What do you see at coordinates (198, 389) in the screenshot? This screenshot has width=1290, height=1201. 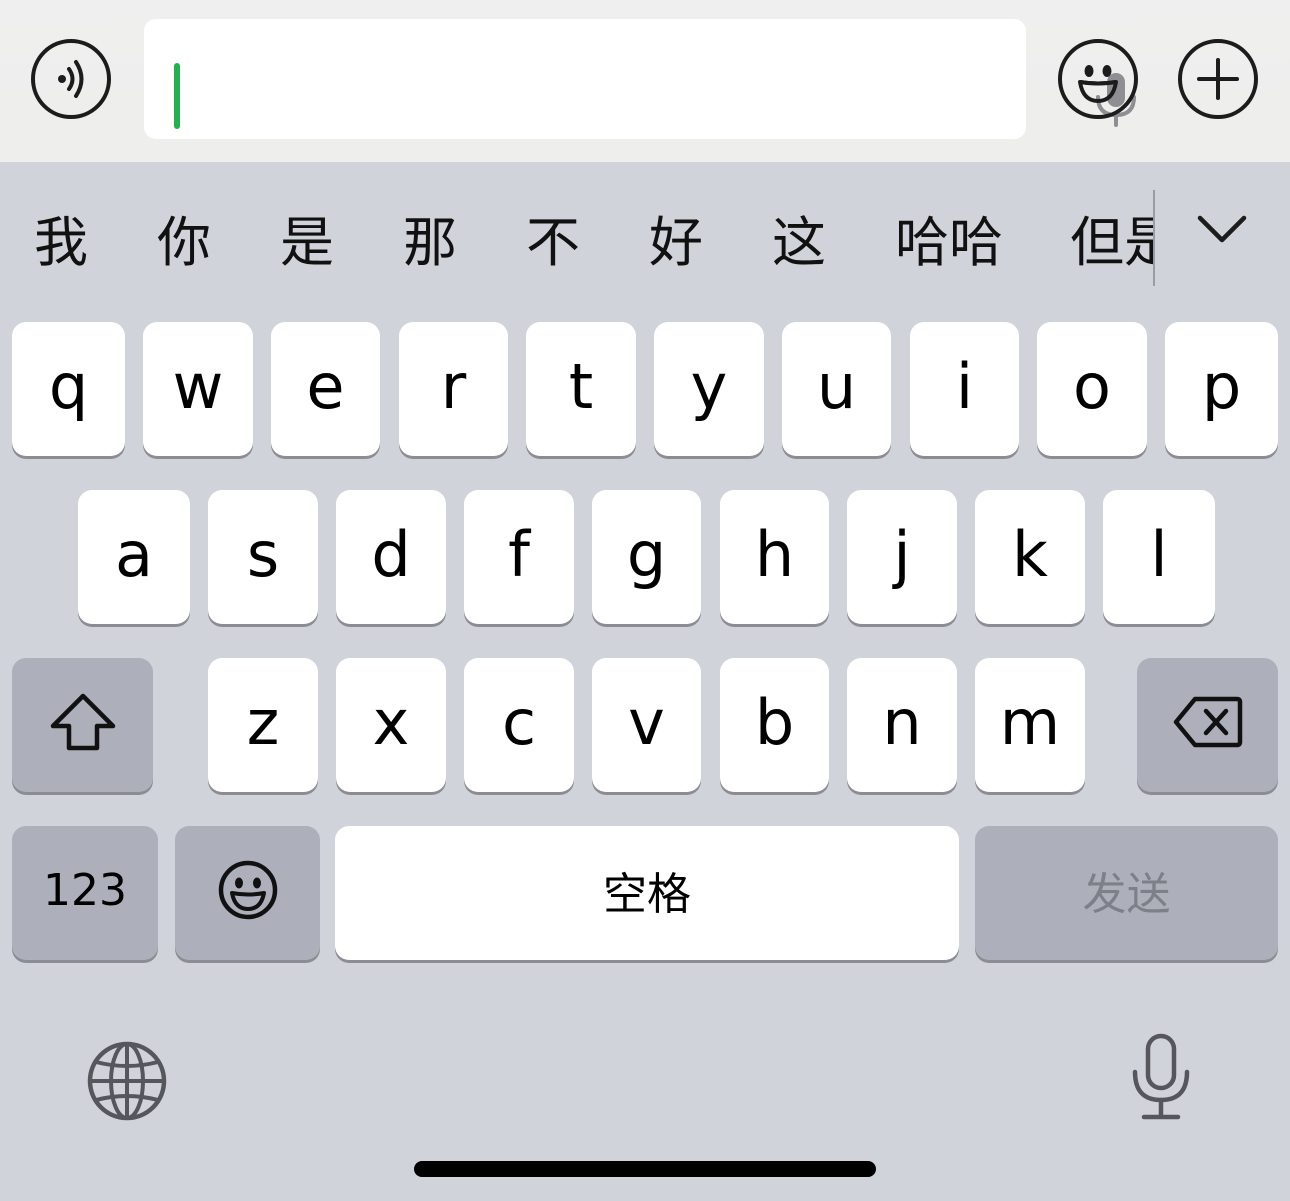 I see `key-w: w` at bounding box center [198, 389].